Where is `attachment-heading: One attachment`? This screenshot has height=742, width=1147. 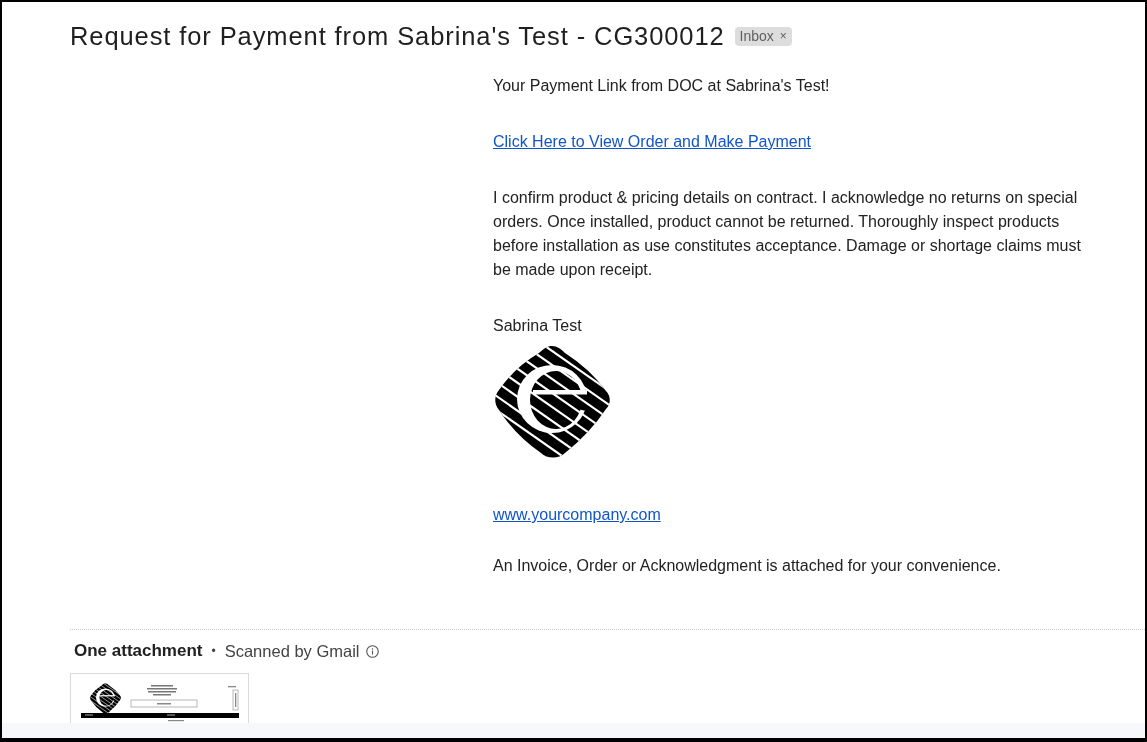 attachment-heading: One attachment is located at coordinates (138, 651).